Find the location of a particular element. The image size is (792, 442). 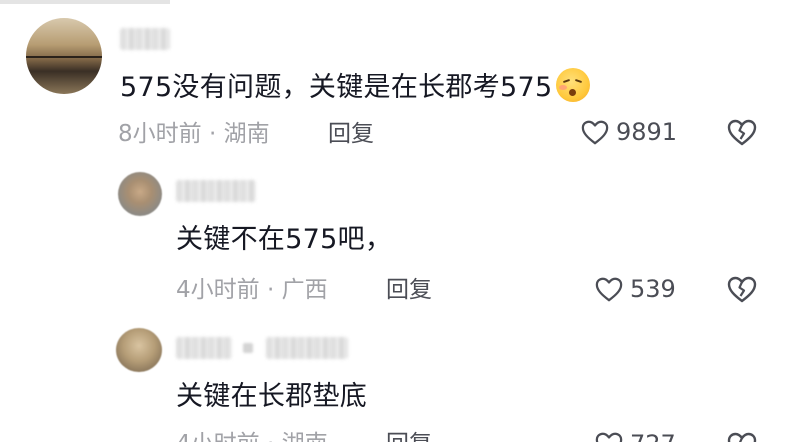

comment-text-content: 575没有问题，关键是在长郡考575 is located at coordinates (336, 87).